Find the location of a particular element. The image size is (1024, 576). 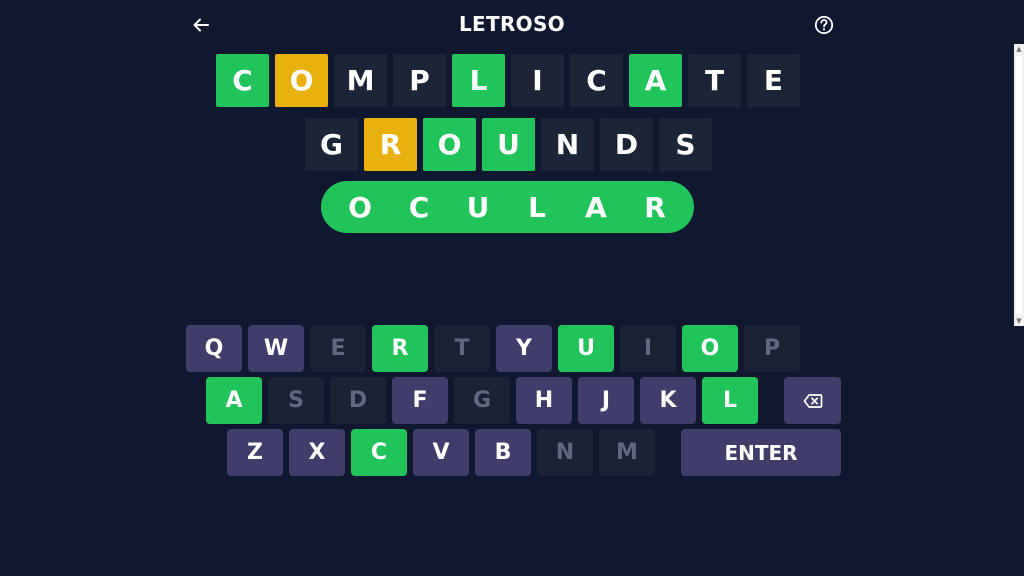

key-i: I is located at coordinates (648, 348).